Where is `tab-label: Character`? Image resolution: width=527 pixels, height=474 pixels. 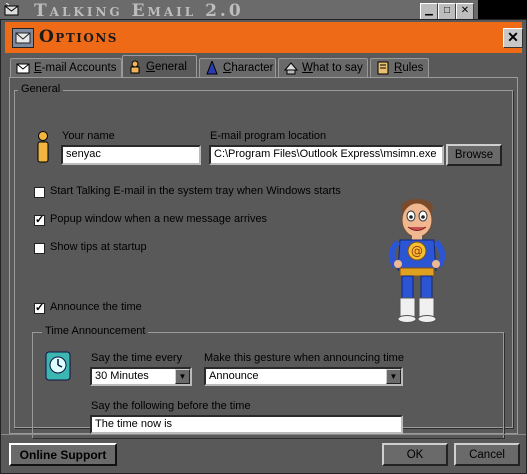
tab-label: Character is located at coordinates (248, 68).